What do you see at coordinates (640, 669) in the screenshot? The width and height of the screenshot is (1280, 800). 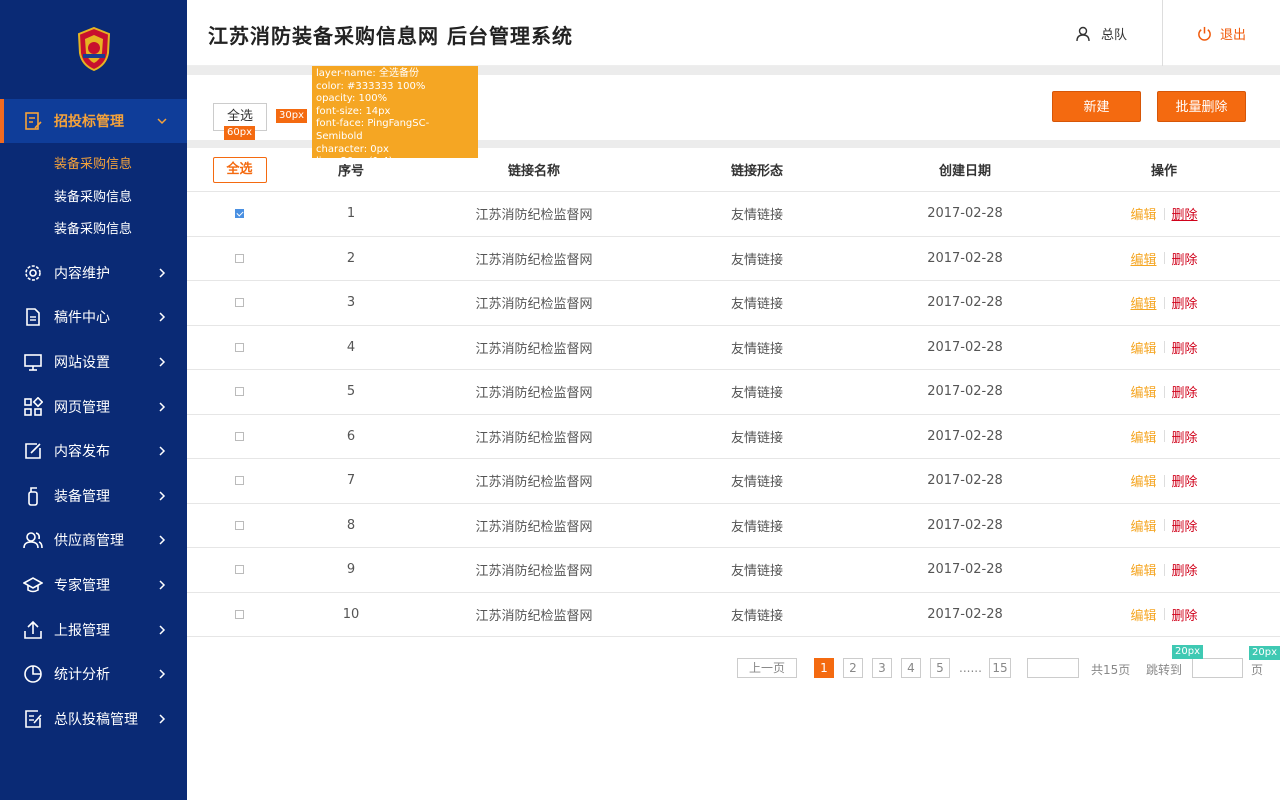 I see `pagination: 上一页 1 2 3 4 5 ...... 15 共15页 跳转到 页` at bounding box center [640, 669].